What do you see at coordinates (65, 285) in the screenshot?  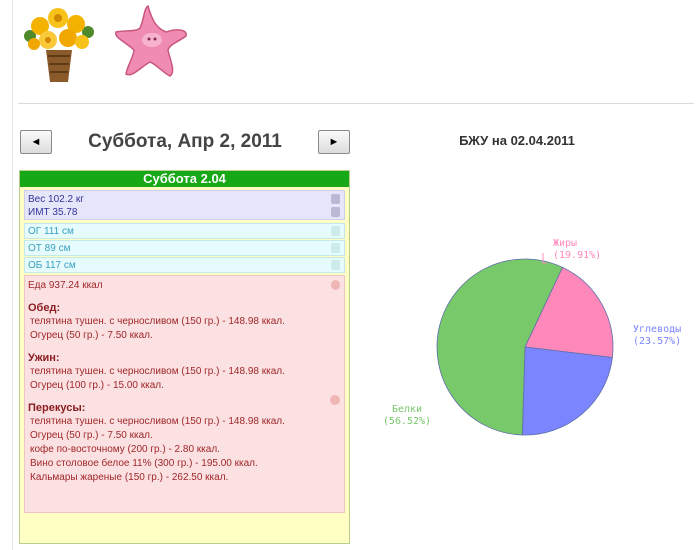 I see `food-total: Еда 937.24 ккал` at bounding box center [65, 285].